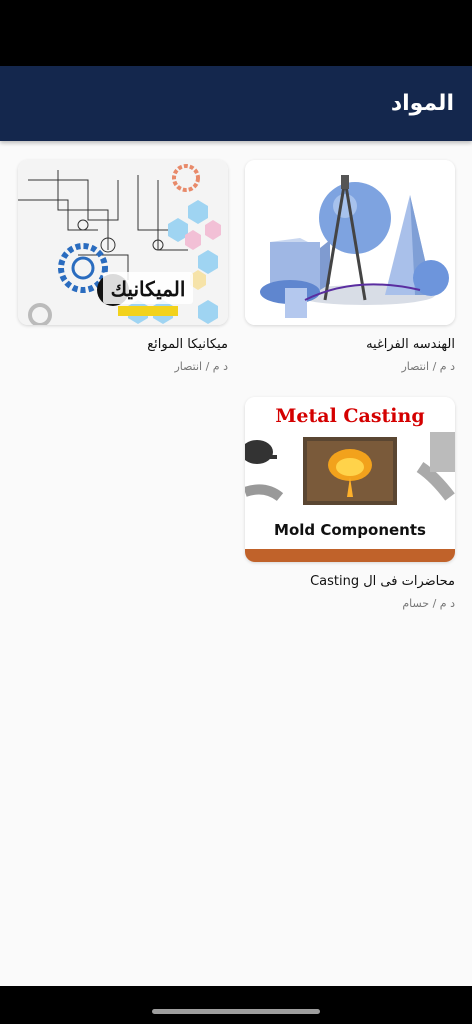 This screenshot has width=472, height=1024. Describe the element at coordinates (382, 581) in the screenshot. I see `course-title: محاضرات فى ال Casting` at that location.